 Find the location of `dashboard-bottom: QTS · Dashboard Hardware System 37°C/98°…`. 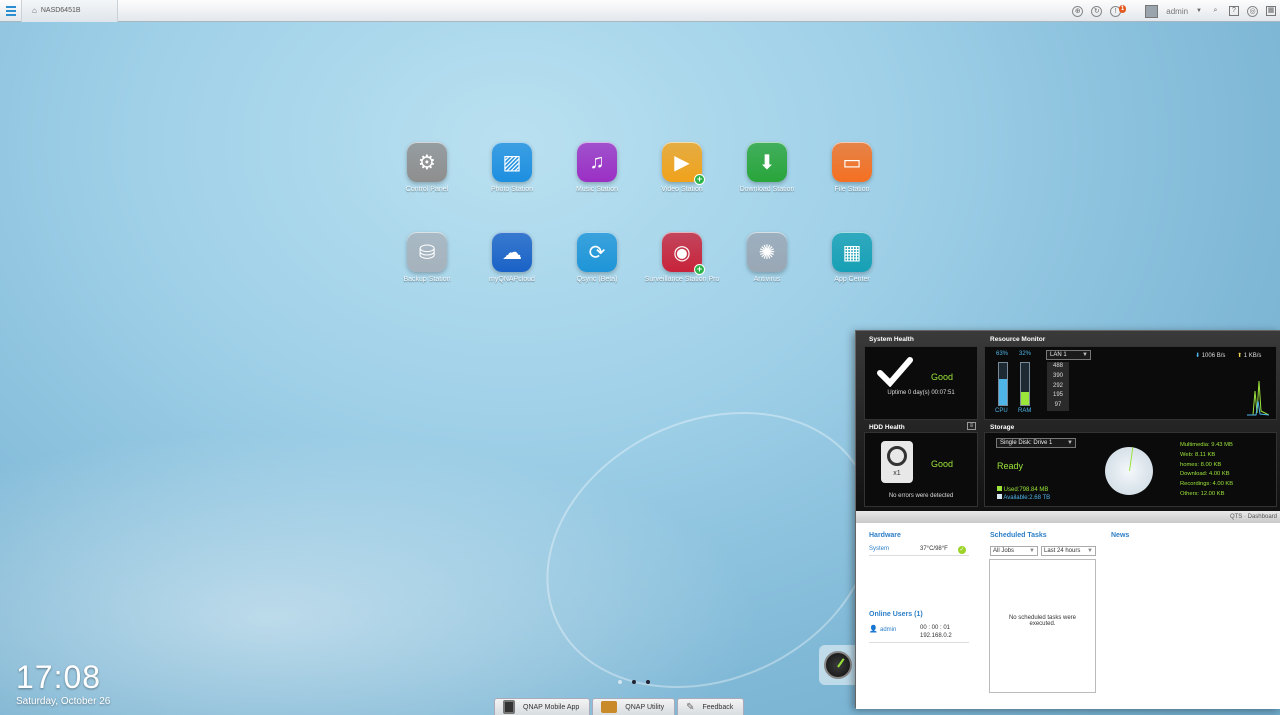

dashboard-bottom: QTS · Dashboard Hardware System 37°C/98°… is located at coordinates (1068, 610).